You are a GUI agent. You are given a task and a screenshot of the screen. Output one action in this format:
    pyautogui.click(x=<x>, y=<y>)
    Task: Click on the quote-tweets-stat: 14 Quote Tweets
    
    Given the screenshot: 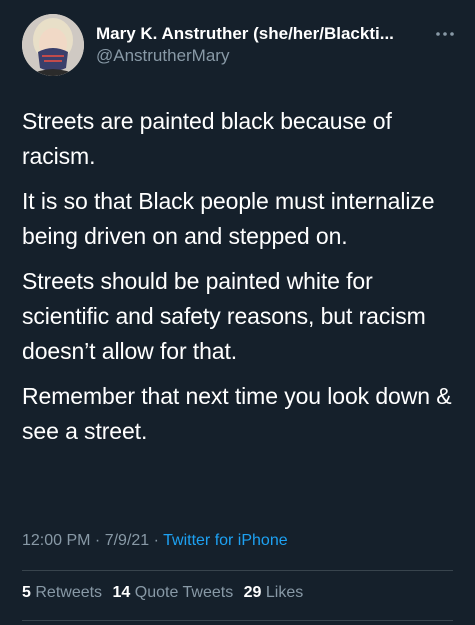 What is the action you would take?
    pyautogui.click(x=173, y=592)
    